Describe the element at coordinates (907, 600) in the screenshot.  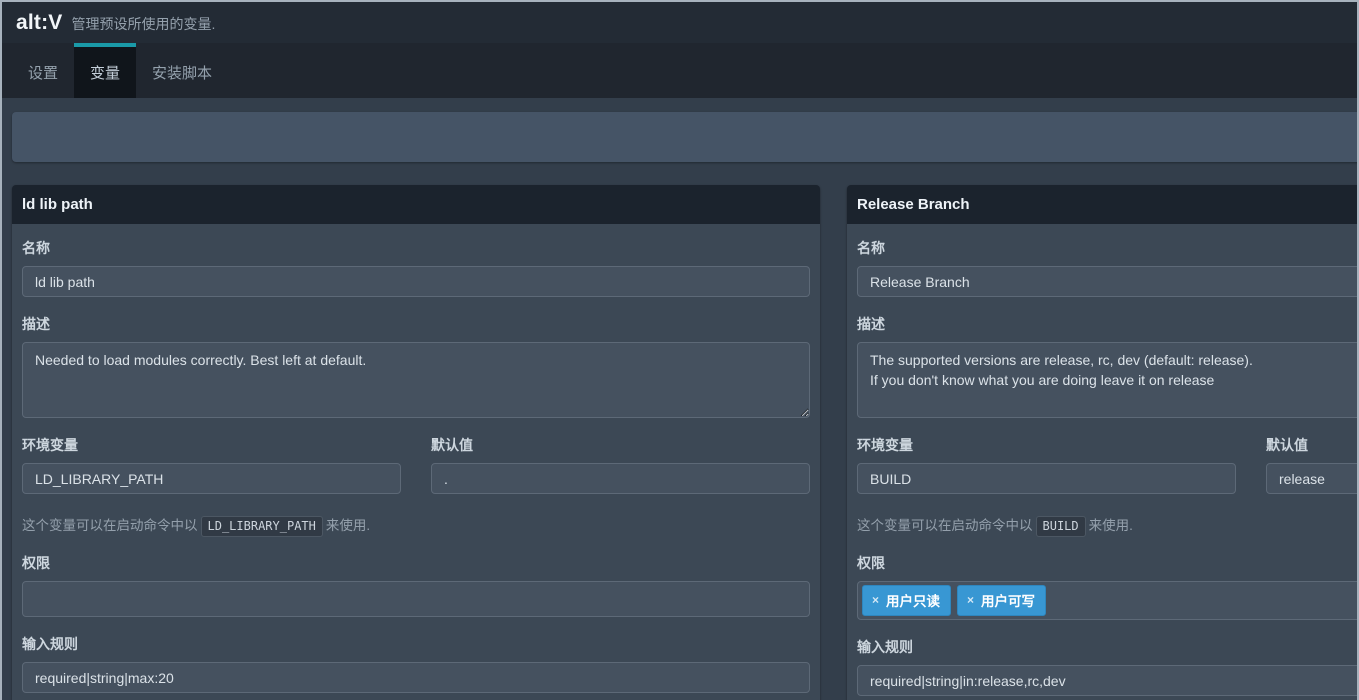
I see `permission-tag-user-viewable: × 用户只读` at that location.